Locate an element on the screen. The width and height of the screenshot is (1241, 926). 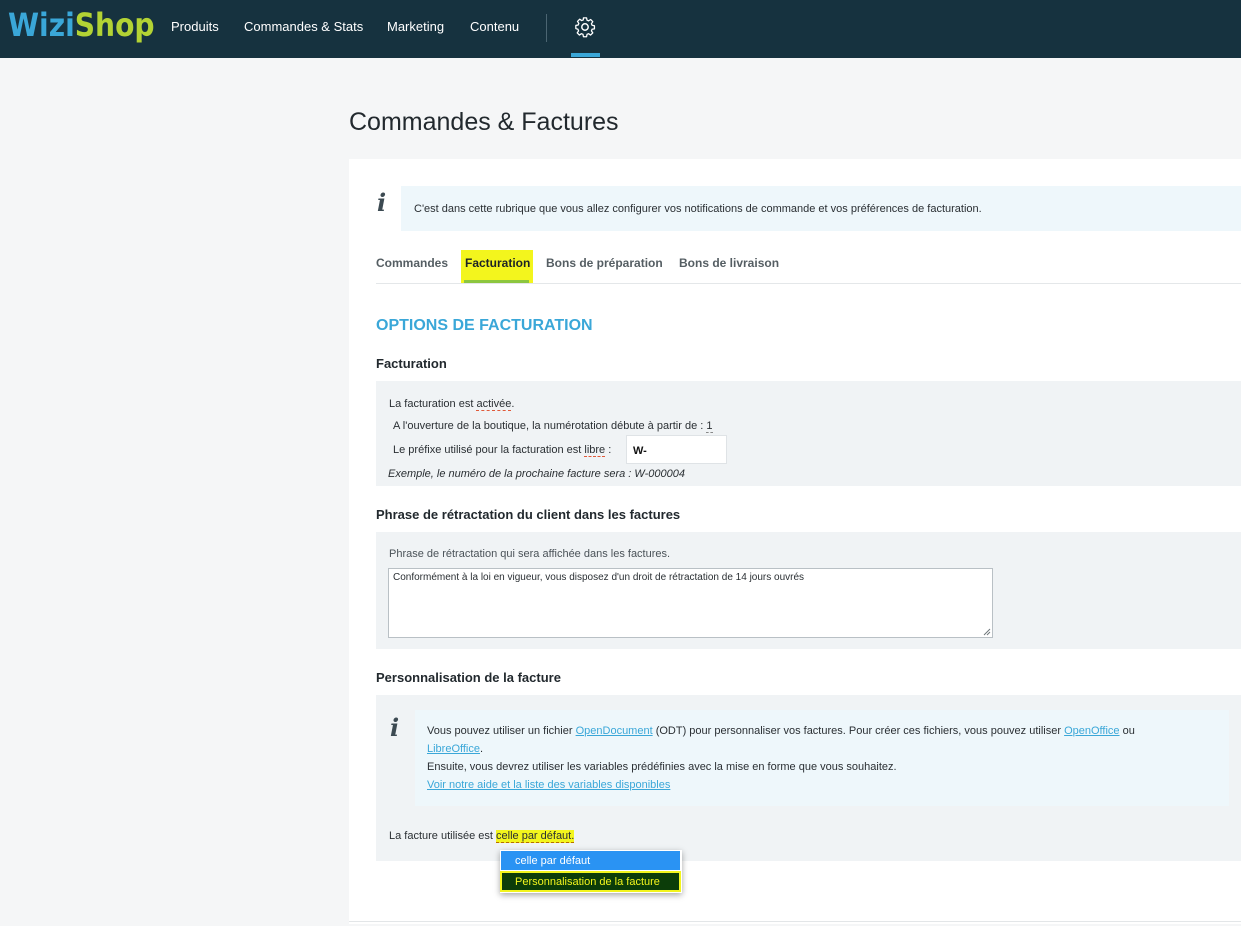
page-title: Commandes & Factures is located at coordinates (484, 122).